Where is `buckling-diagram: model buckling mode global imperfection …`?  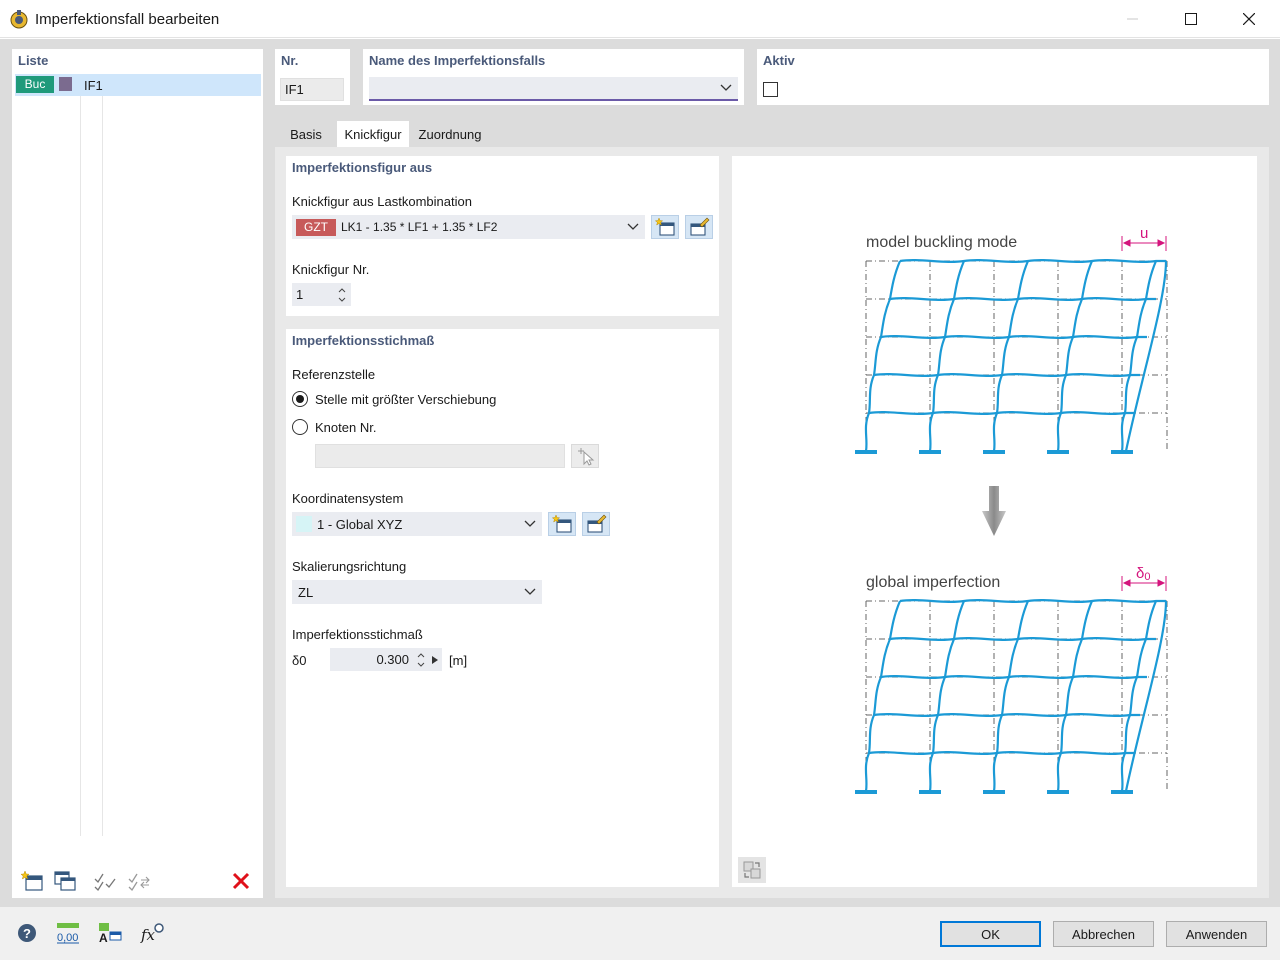 buckling-diagram: model buckling mode global imperfection … is located at coordinates (1011, 509).